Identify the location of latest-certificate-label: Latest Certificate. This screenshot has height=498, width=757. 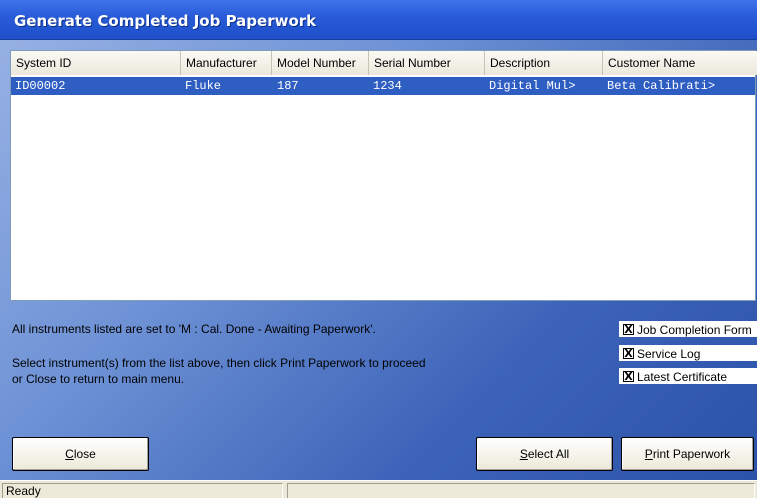
(682, 377).